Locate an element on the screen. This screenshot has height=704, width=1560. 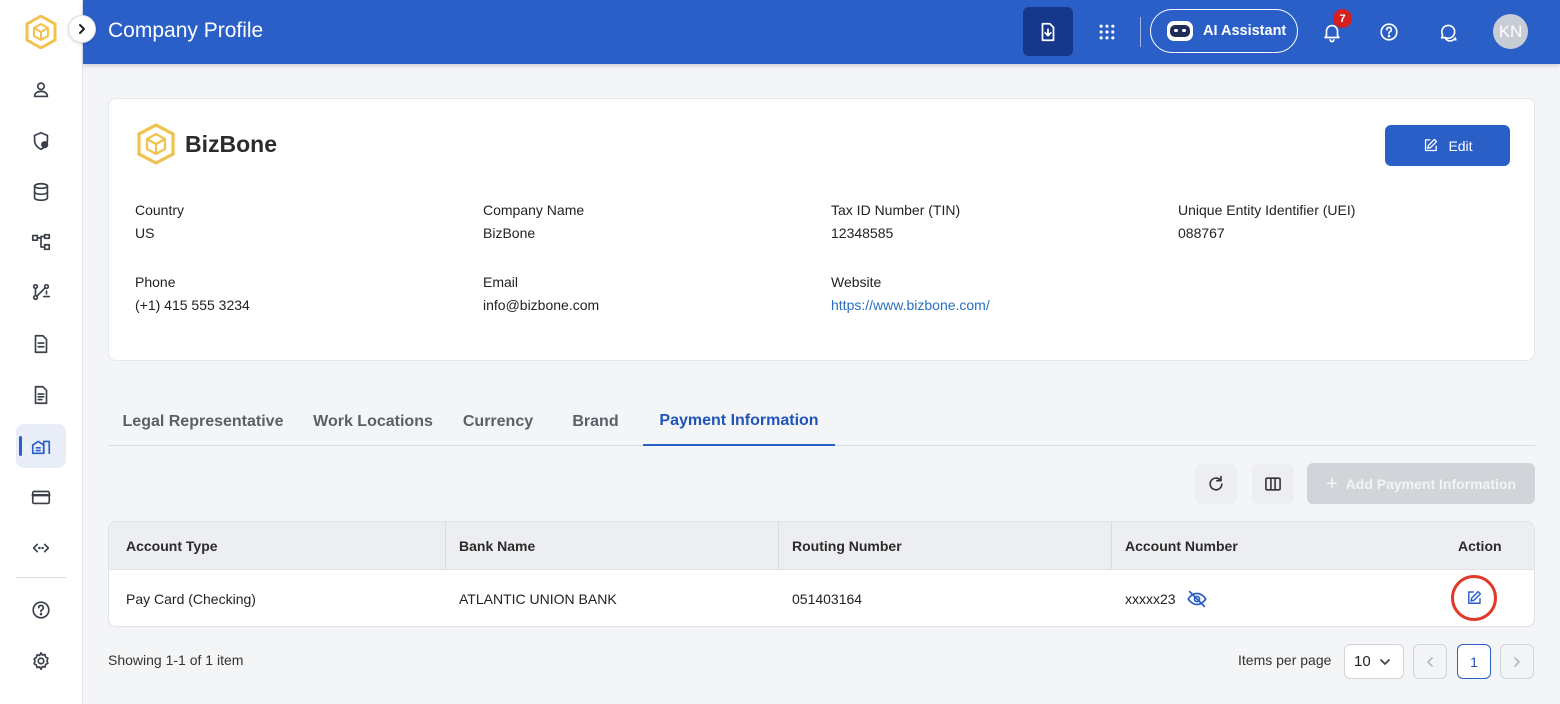
column-header-routing-number: Routing Number is located at coordinates (847, 546).